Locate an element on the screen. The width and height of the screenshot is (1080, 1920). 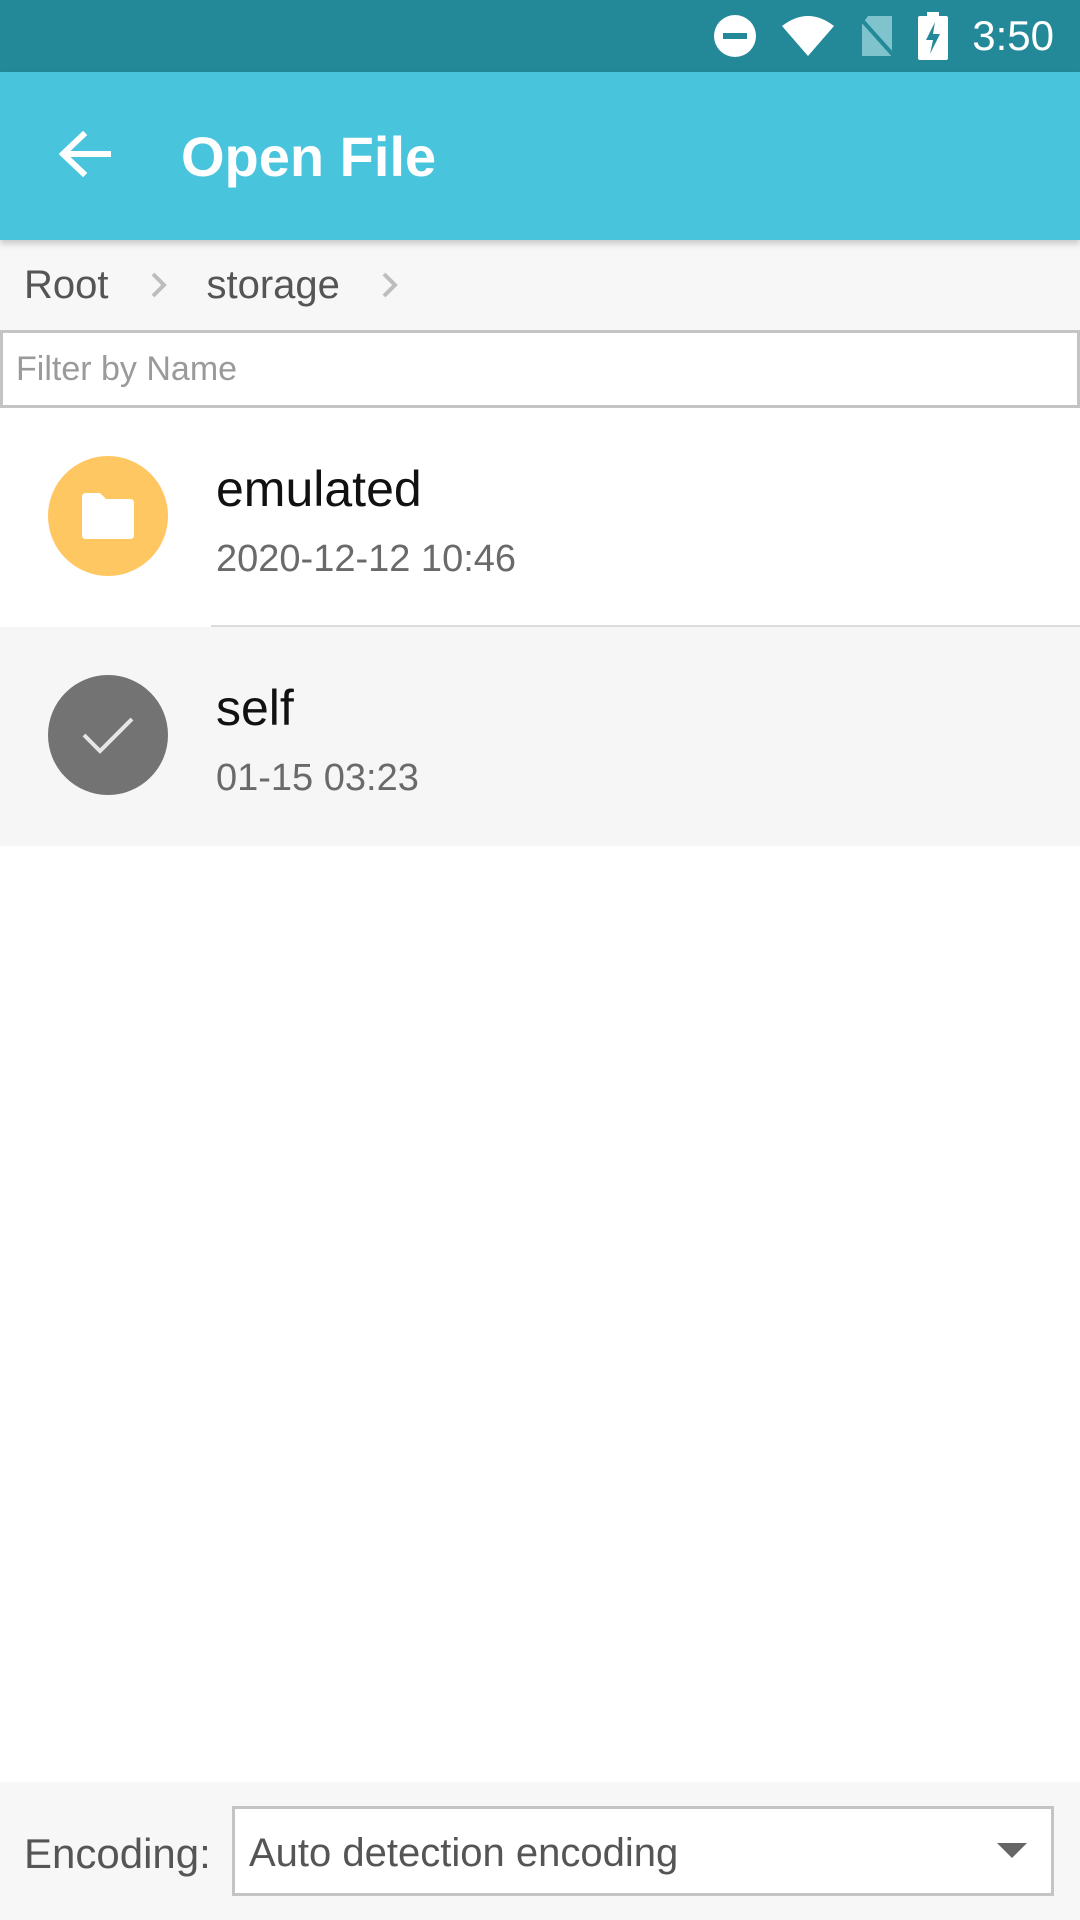
dropdown-arrow-icon is located at coordinates (1012, 1853).